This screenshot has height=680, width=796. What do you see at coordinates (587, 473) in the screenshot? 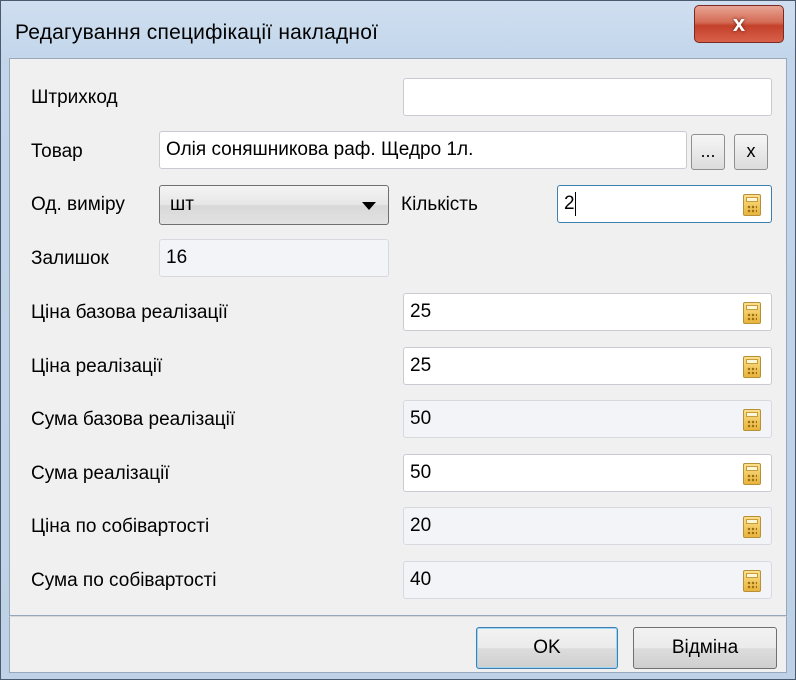
I see `sum-input: 50` at bounding box center [587, 473].